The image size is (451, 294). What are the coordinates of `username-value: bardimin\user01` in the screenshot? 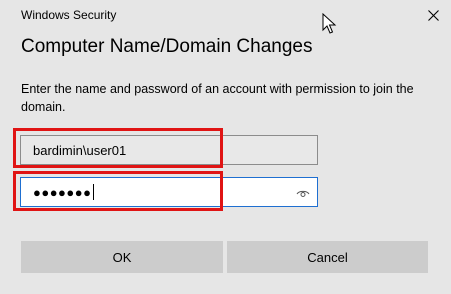 It's located at (80, 150).